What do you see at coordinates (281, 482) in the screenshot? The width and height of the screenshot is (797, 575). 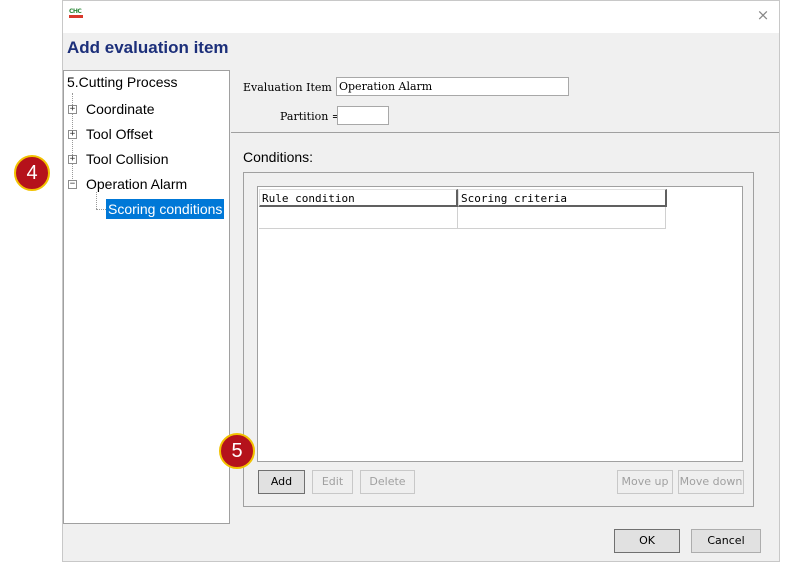 I see `add-button: Add` at bounding box center [281, 482].